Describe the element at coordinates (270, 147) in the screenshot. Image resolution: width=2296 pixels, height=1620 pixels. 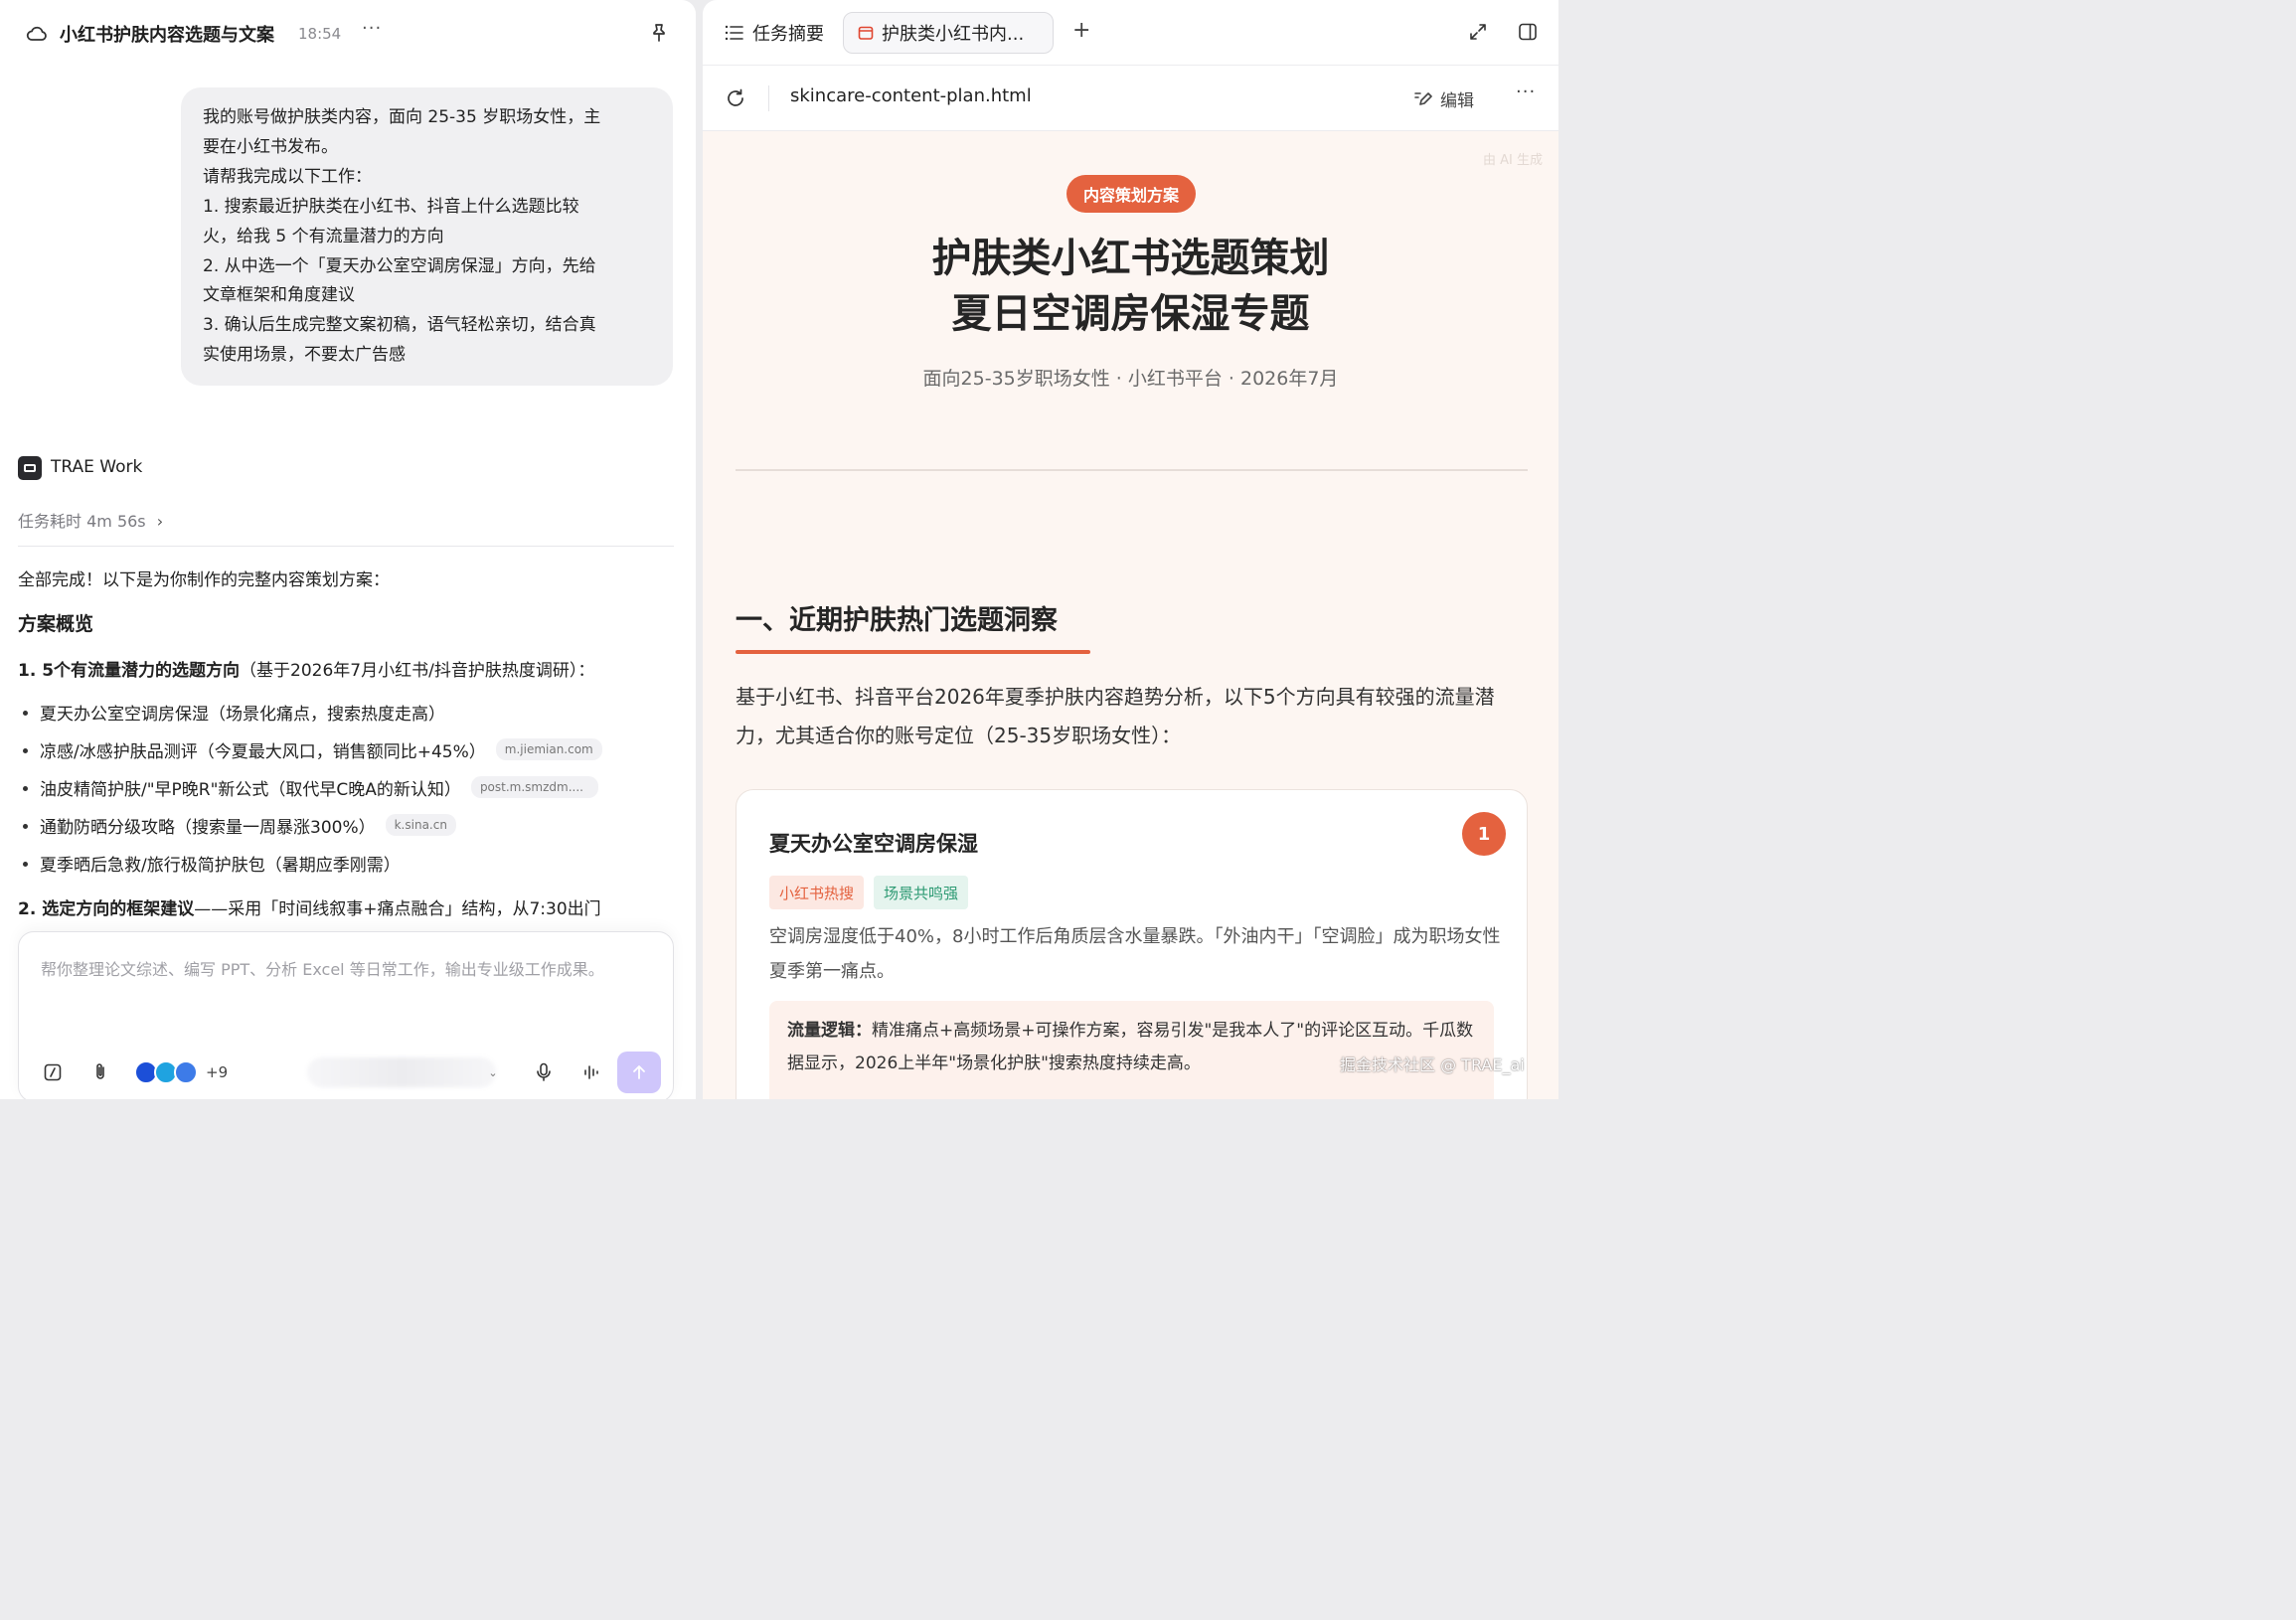
I see `user-message-line: 要在小红书发布。` at that location.